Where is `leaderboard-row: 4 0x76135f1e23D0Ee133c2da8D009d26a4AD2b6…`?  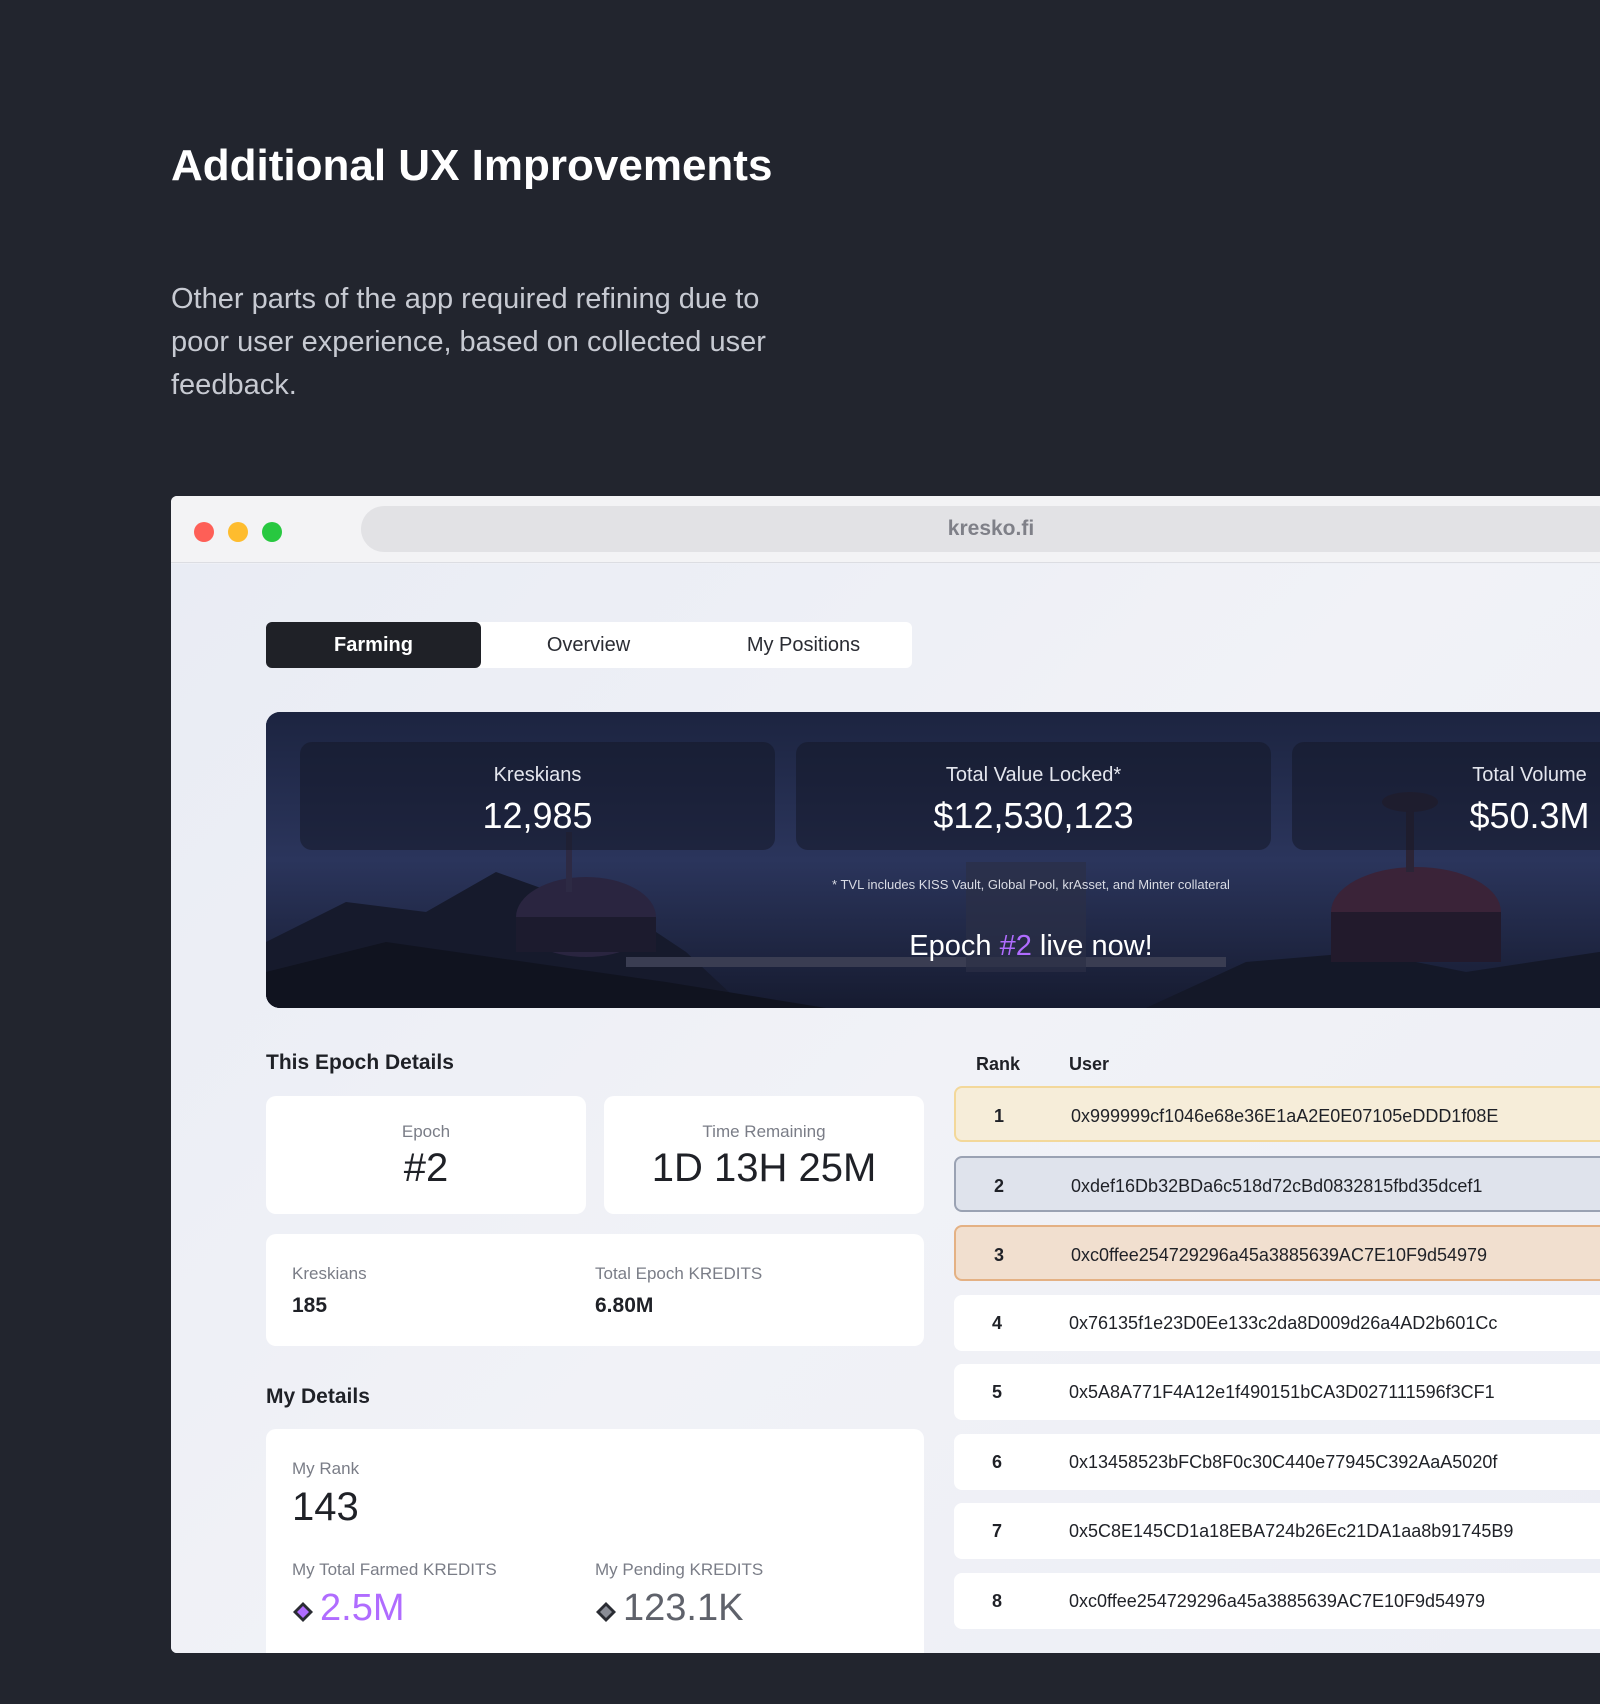 leaderboard-row: 4 0x76135f1e23D0Ee133c2da8D009d26a4AD2b6… is located at coordinates (1277, 1323).